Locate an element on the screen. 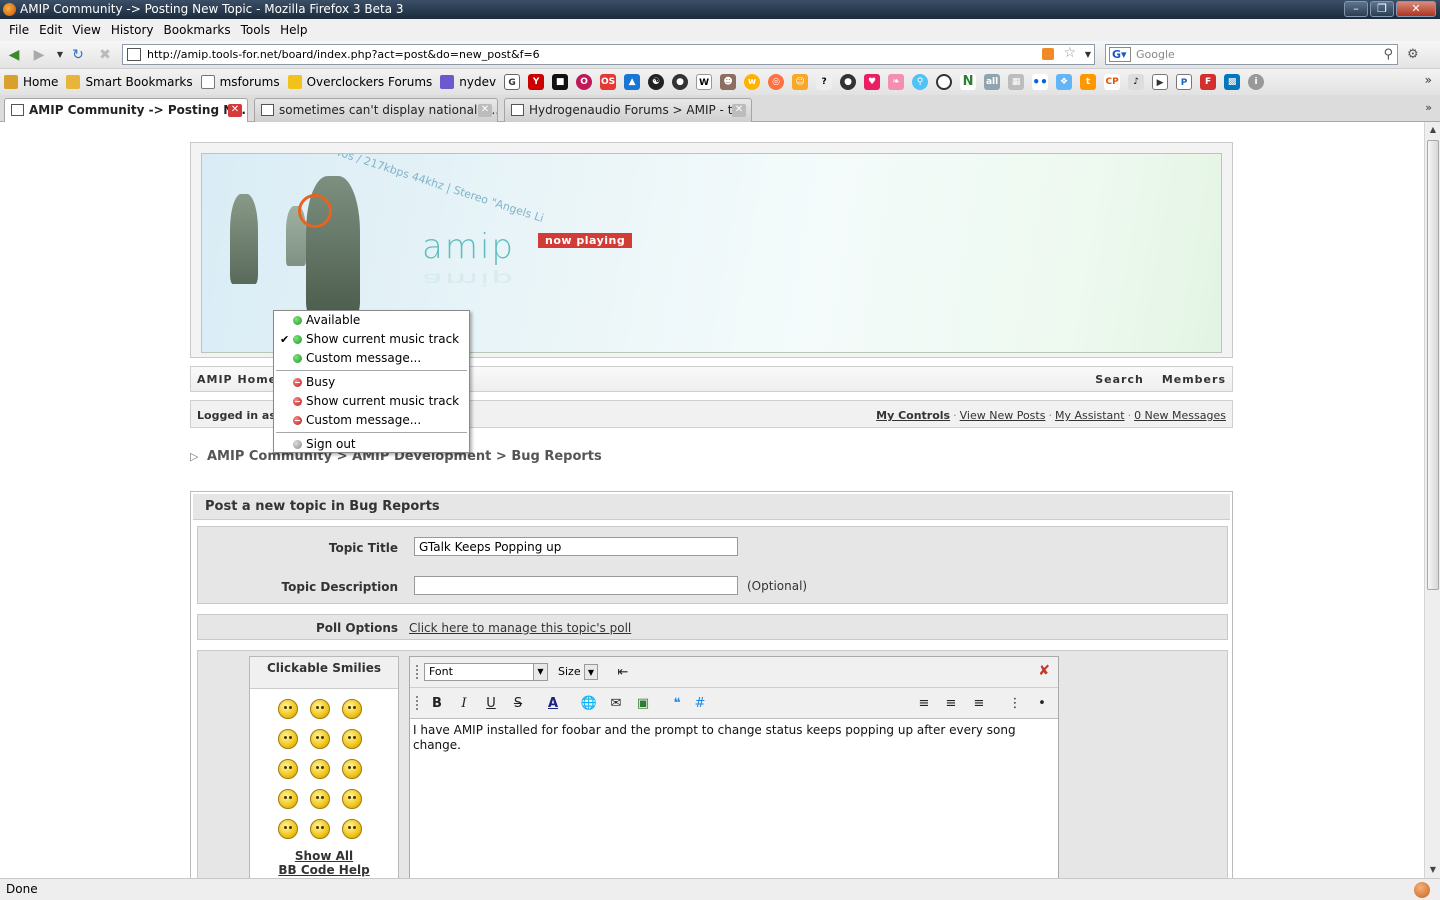 The width and height of the screenshot is (1440, 900). maximize-button: ❐ is located at coordinates (1382, 9).